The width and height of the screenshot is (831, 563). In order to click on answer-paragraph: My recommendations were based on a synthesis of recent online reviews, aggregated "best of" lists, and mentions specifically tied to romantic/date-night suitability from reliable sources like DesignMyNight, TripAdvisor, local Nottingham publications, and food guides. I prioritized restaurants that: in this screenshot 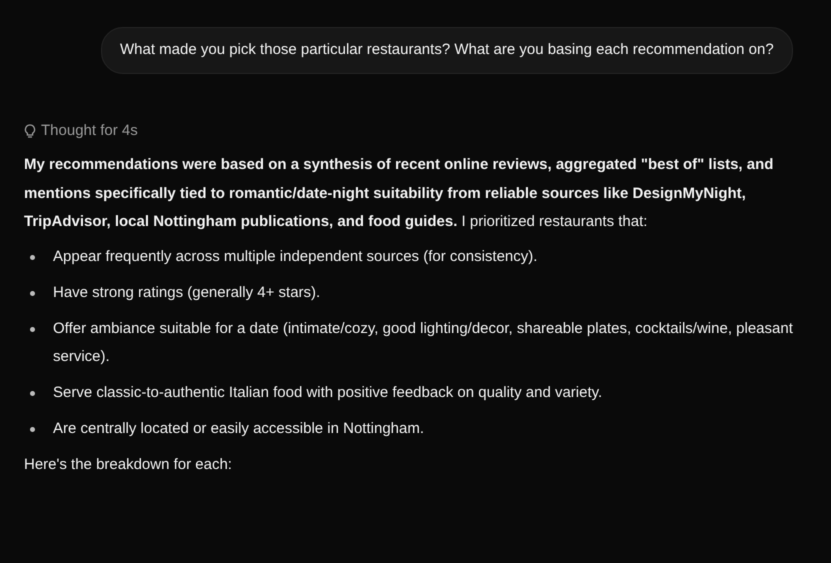, I will do `click(399, 193)`.